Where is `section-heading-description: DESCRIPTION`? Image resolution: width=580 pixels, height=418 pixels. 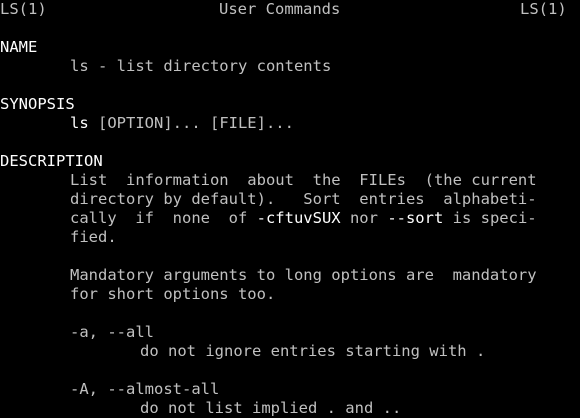
section-heading-description: DESCRIPTION is located at coordinates (51, 161).